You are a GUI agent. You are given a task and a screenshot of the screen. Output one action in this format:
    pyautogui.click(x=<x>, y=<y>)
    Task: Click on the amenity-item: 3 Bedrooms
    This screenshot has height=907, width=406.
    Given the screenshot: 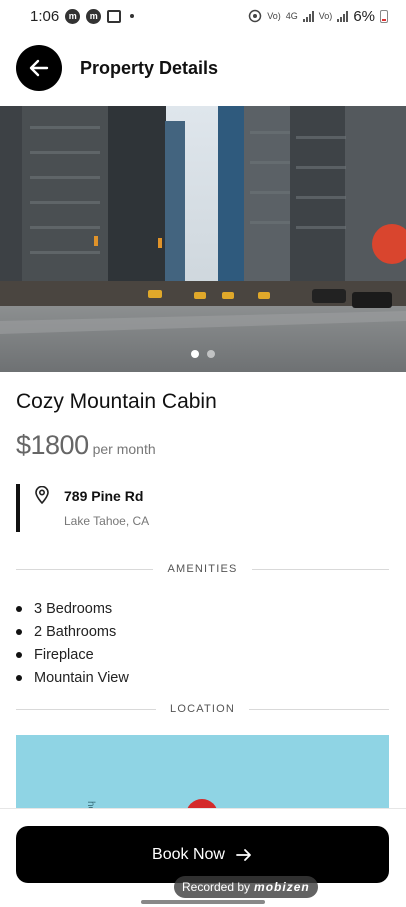 What is the action you would take?
    pyautogui.click(x=72, y=608)
    